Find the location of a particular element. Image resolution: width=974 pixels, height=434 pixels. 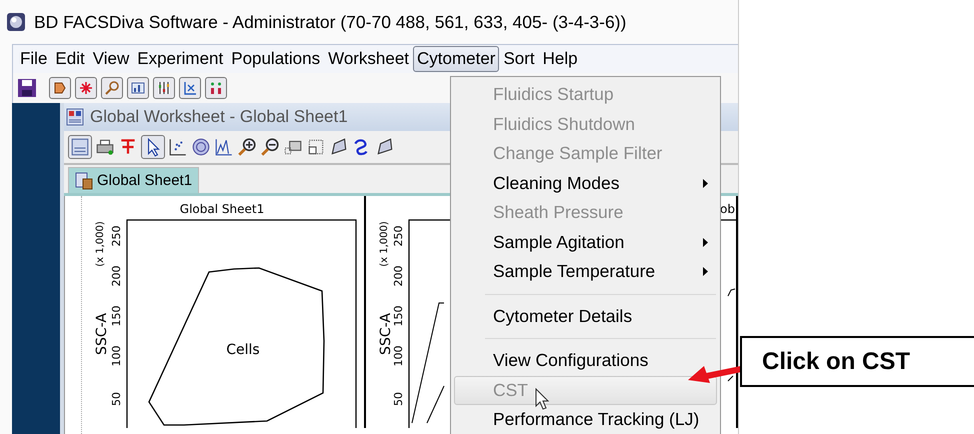

plot-title: Global Sheet1 is located at coordinates (222, 209).